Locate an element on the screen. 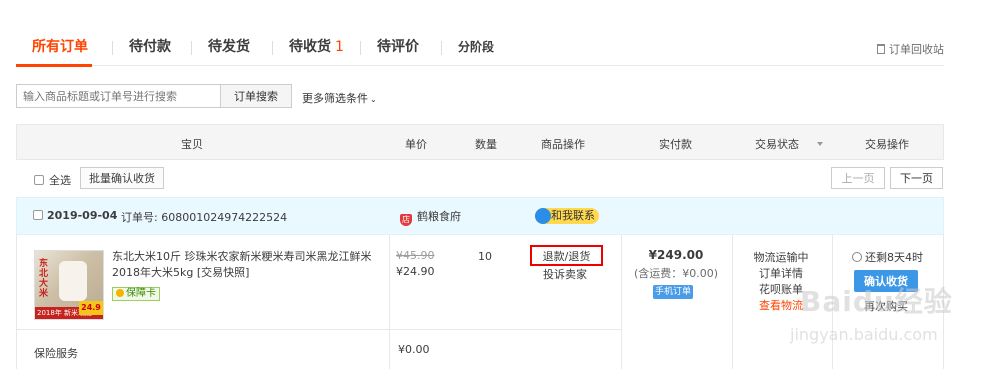 Image resolution: width=1000 pixels, height=369 pixels. tab-pending-payment: 待付款 is located at coordinates (150, 46).